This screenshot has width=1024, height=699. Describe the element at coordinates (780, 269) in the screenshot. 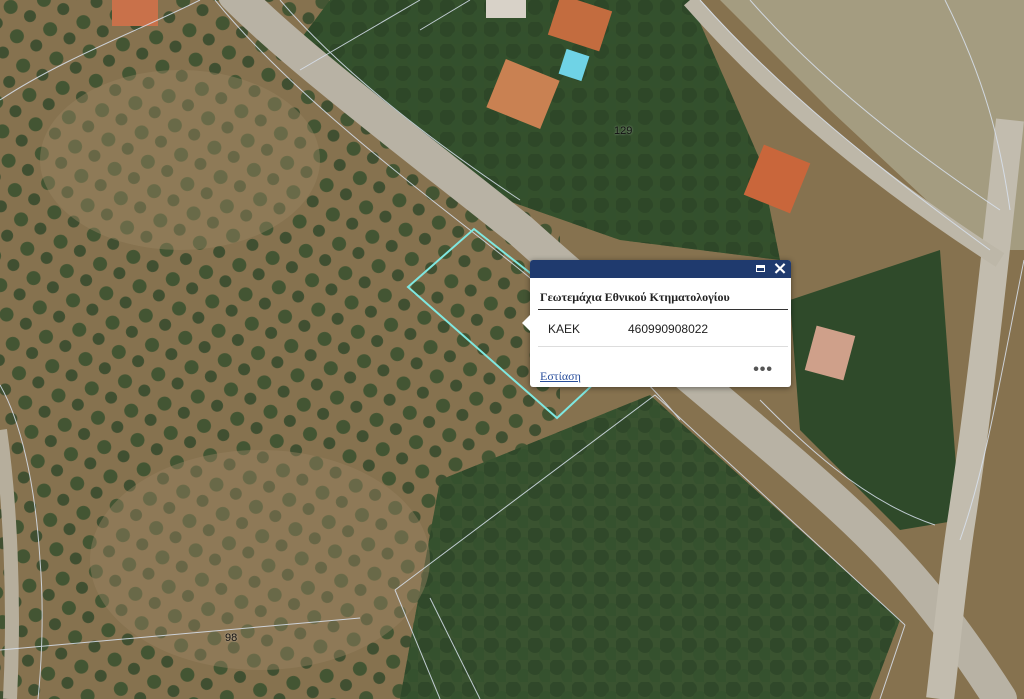

I see `close-icon: ×` at that location.